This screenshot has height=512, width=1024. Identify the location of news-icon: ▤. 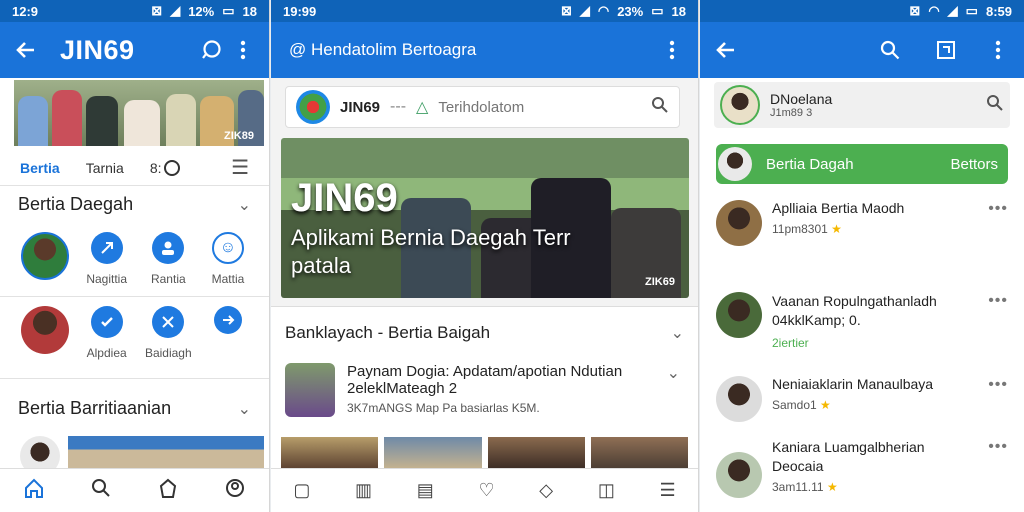
(425, 490).